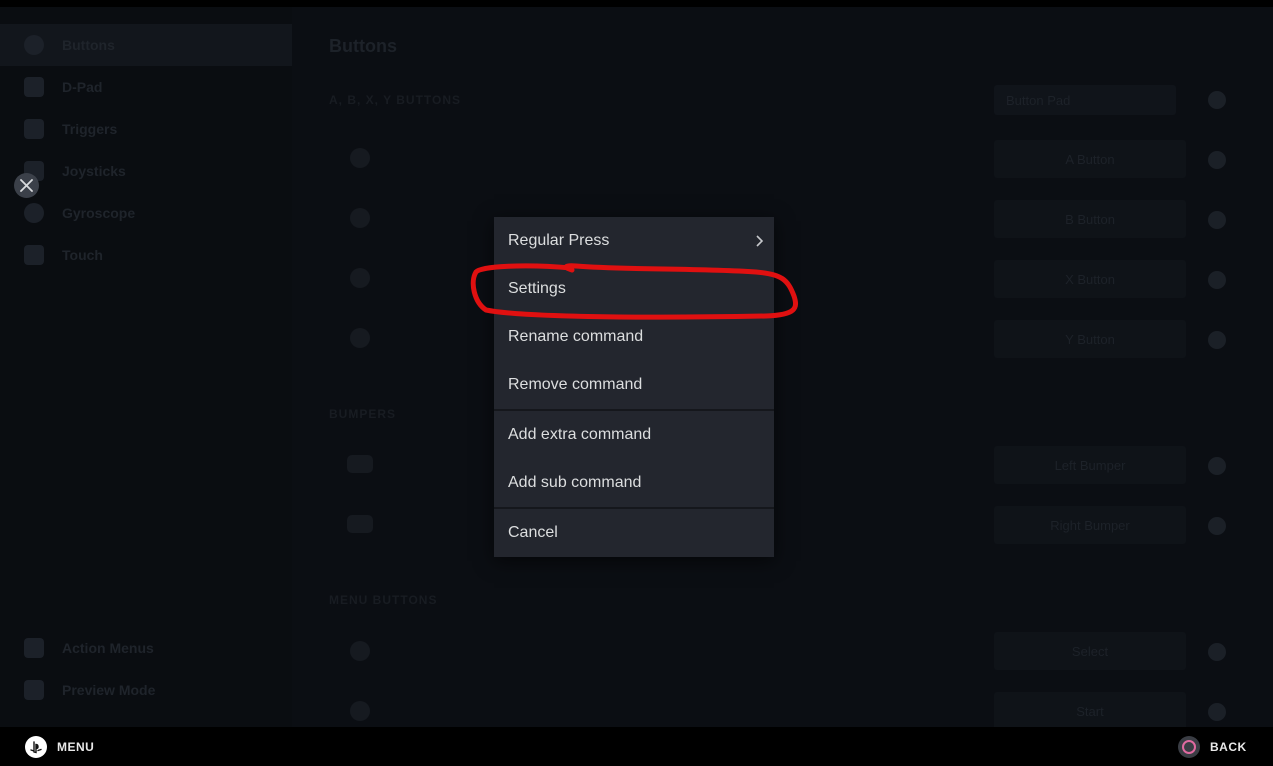 This screenshot has width=1273, height=766. Describe the element at coordinates (383, 600) in the screenshot. I see `section-header-menu-buttons: MENU BUTTONS` at that location.